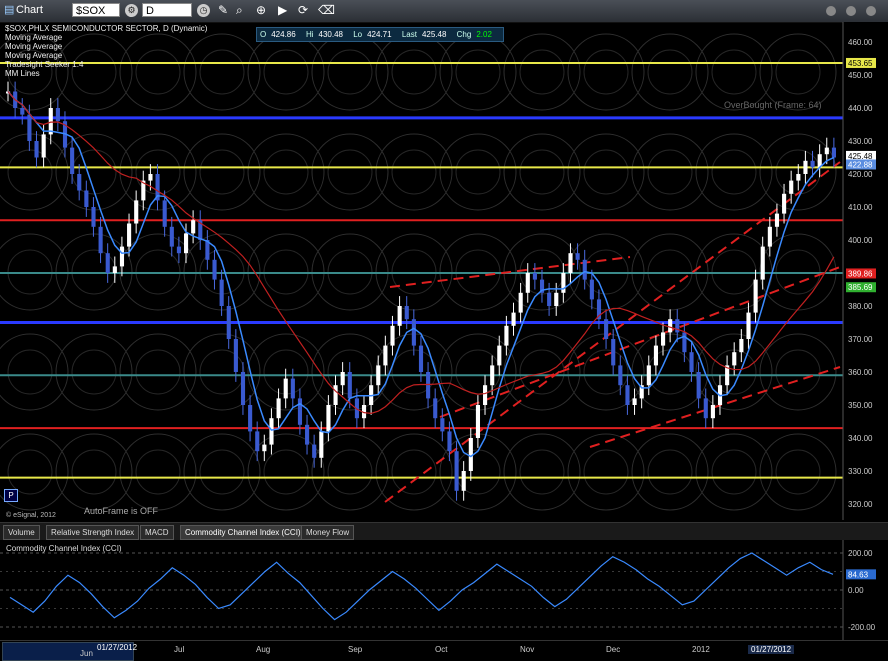 This screenshot has height=661, width=888. Describe the element at coordinates (93, 532) in the screenshot. I see `tab-rsi: Relative Strength Index` at that location.